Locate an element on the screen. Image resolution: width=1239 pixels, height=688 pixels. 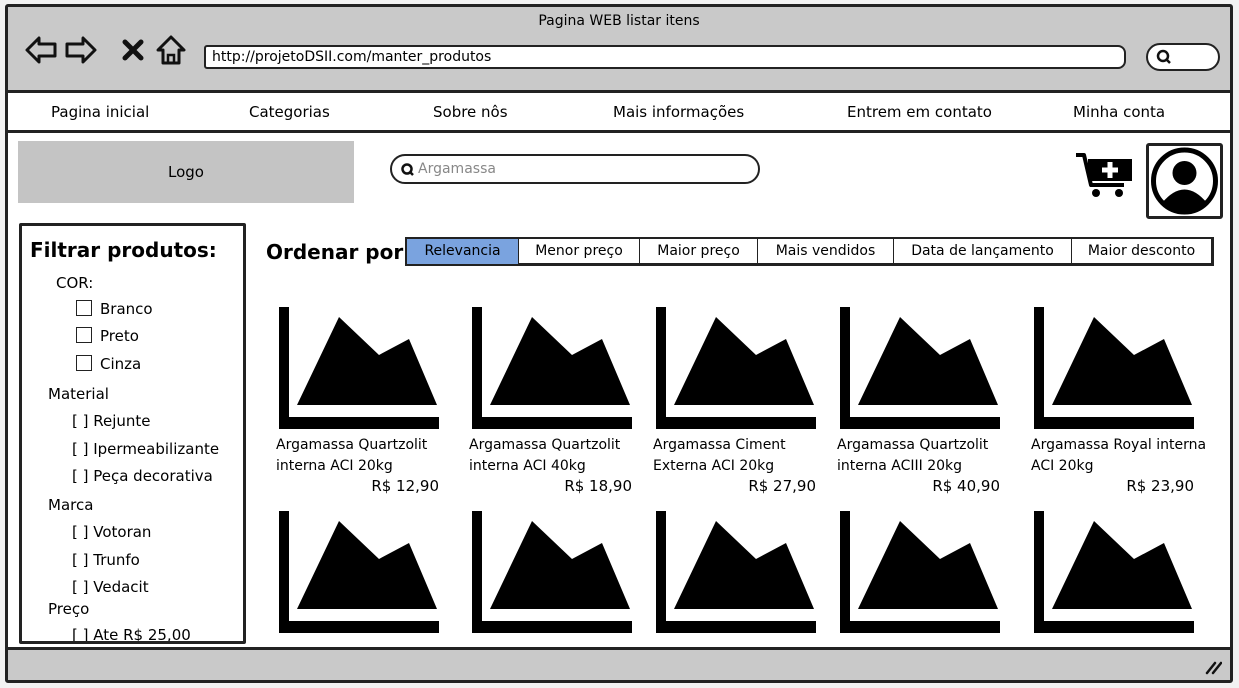
home-icon is located at coordinates (171, 50).